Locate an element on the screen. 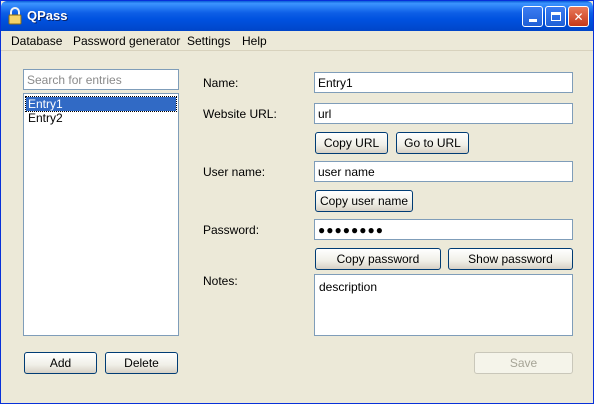 This screenshot has width=594, height=404. password-field: ●●●●●●●● is located at coordinates (443, 229).